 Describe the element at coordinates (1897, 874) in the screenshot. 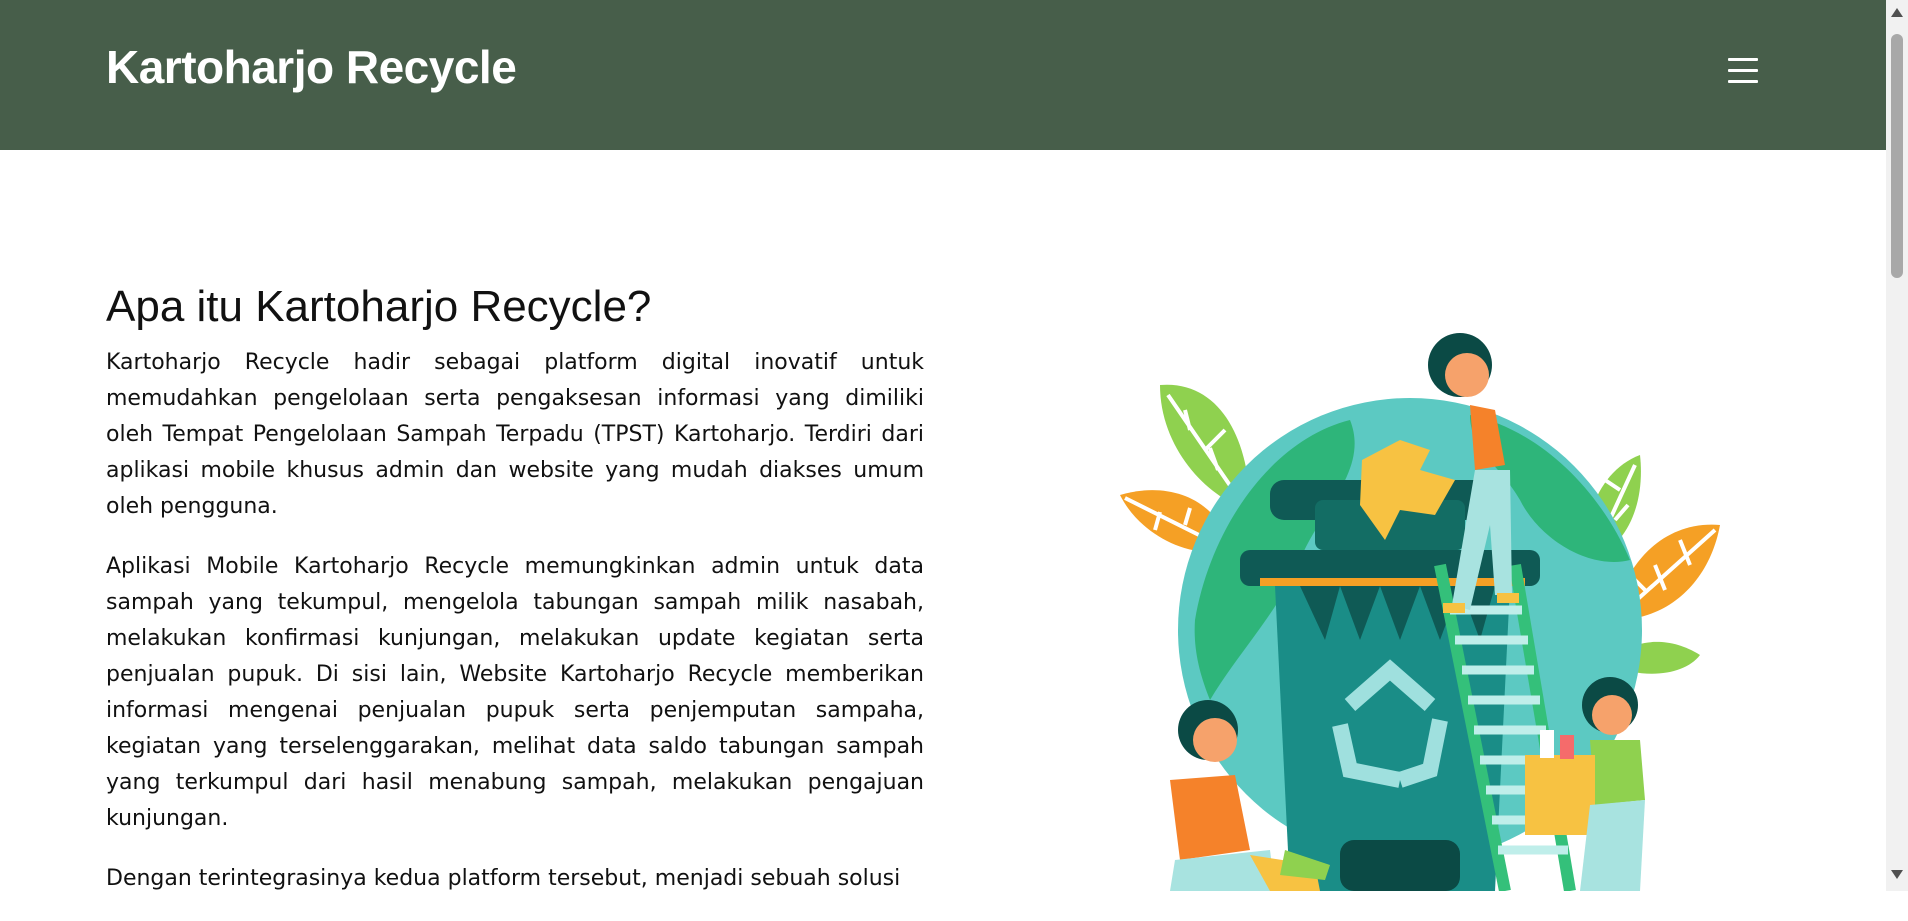

I see `scroll-down-icon` at that location.